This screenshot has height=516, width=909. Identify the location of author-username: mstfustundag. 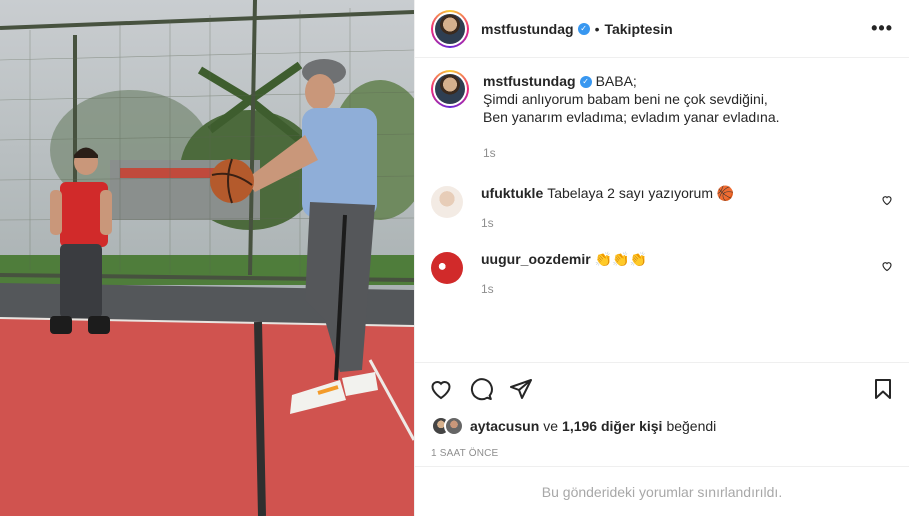
(527, 29).